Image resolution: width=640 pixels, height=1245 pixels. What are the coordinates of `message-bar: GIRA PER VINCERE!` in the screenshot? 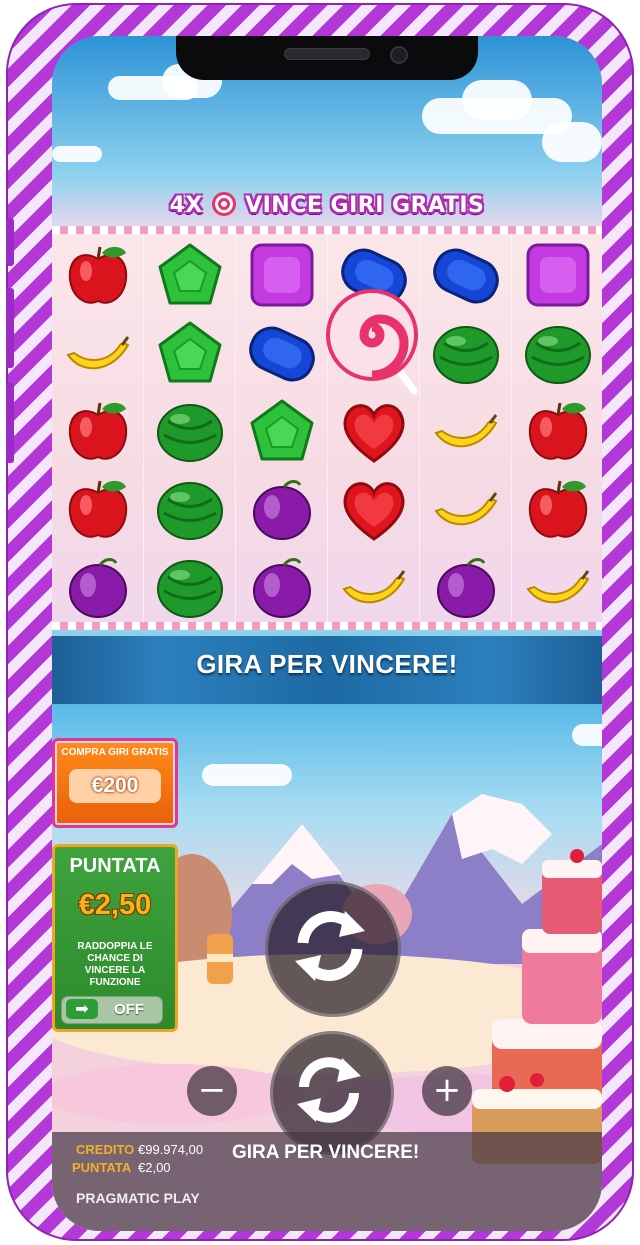 It's located at (327, 670).